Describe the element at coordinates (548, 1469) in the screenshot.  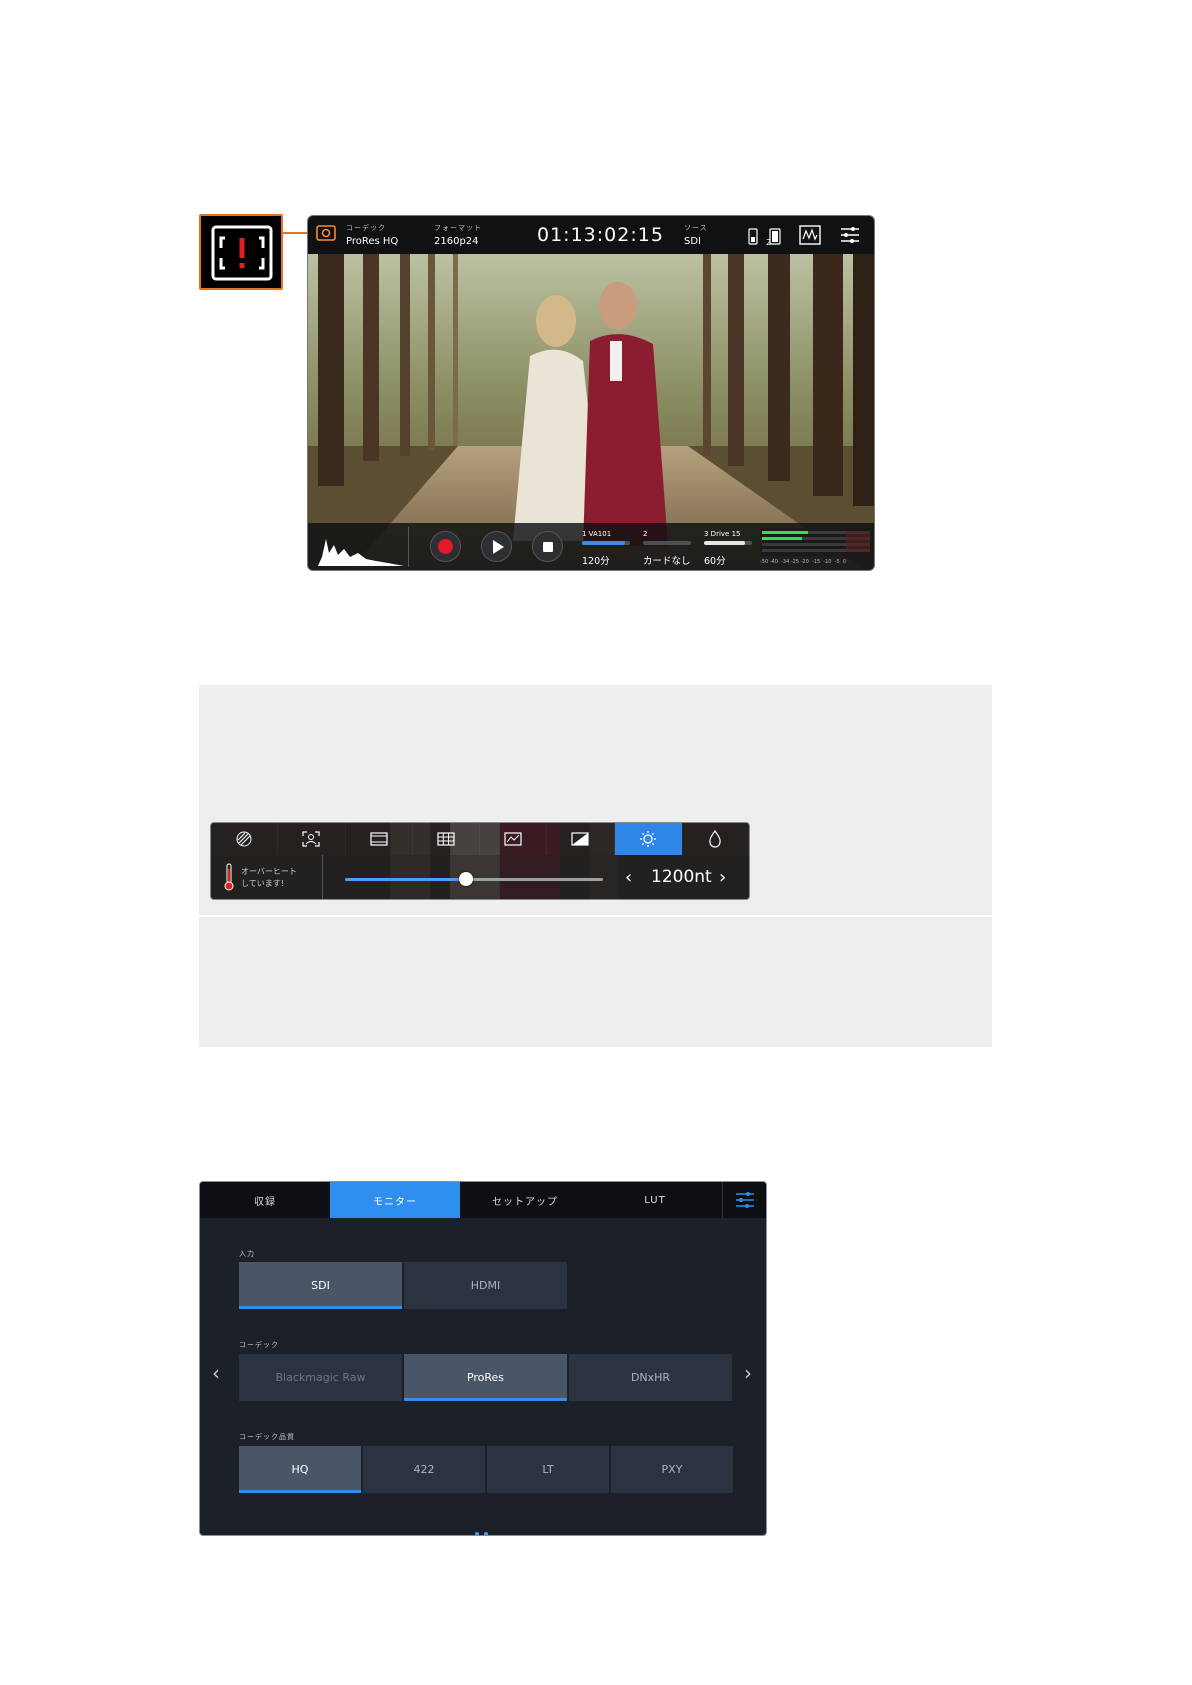
I see `quality-option-lt: LT` at that location.